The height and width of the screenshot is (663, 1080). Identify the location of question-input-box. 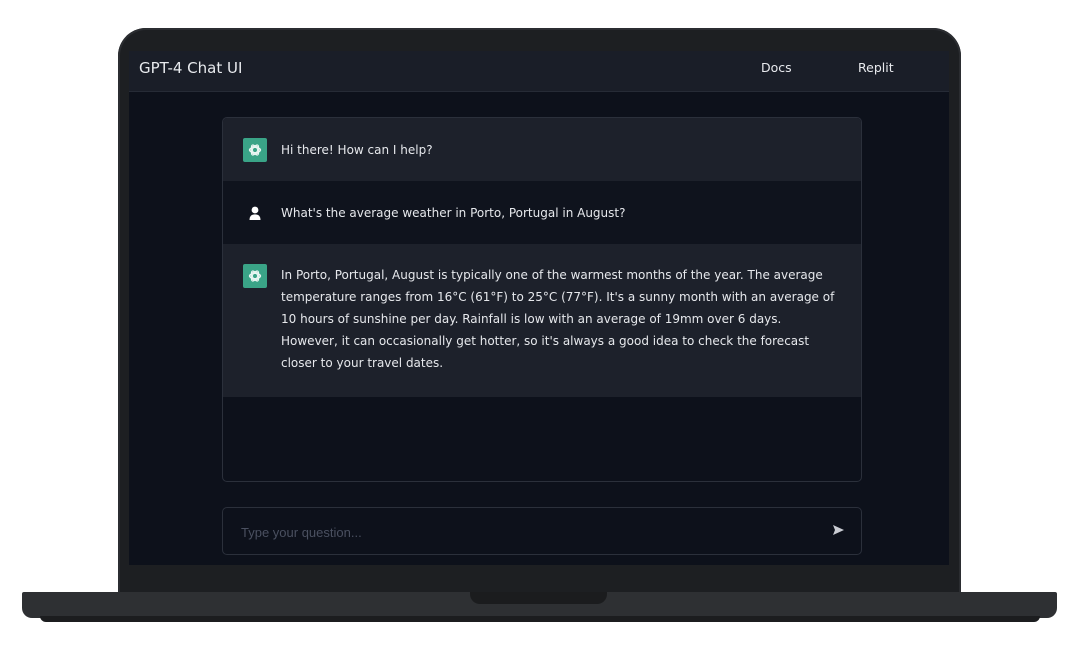
(542, 531).